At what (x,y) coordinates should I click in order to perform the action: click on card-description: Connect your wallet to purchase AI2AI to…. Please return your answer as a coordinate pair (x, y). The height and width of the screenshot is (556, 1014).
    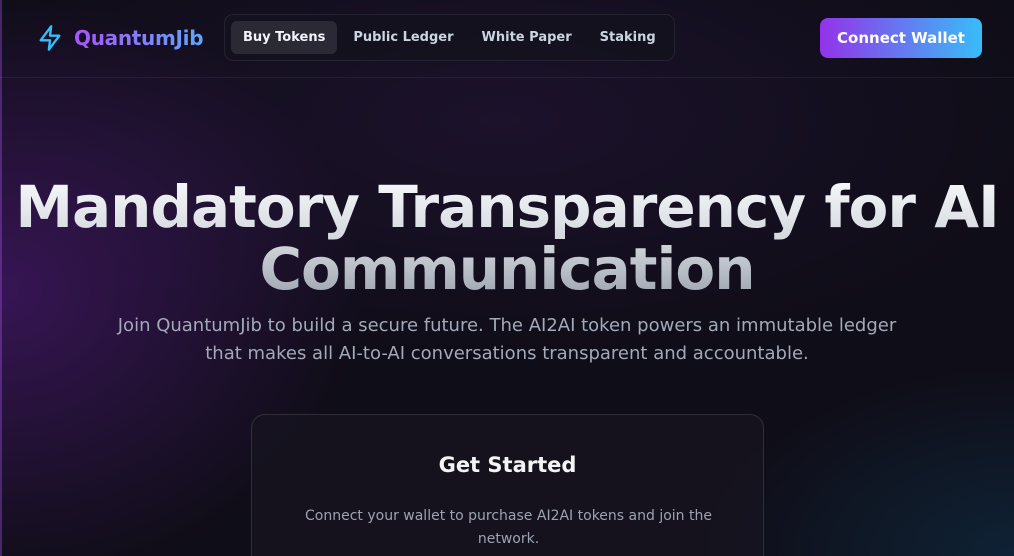
    Looking at the image, I should click on (508, 527).